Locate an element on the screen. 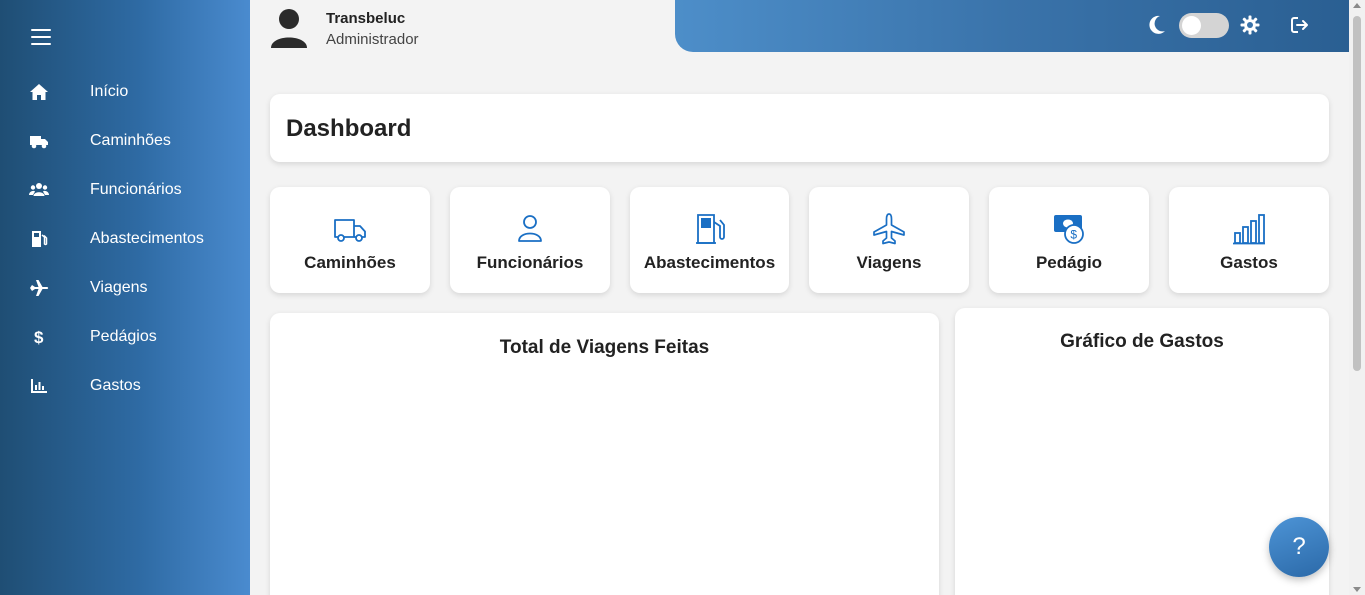 The height and width of the screenshot is (595, 1365). quick-link-pedagio: $ Pedágio is located at coordinates (1069, 240).